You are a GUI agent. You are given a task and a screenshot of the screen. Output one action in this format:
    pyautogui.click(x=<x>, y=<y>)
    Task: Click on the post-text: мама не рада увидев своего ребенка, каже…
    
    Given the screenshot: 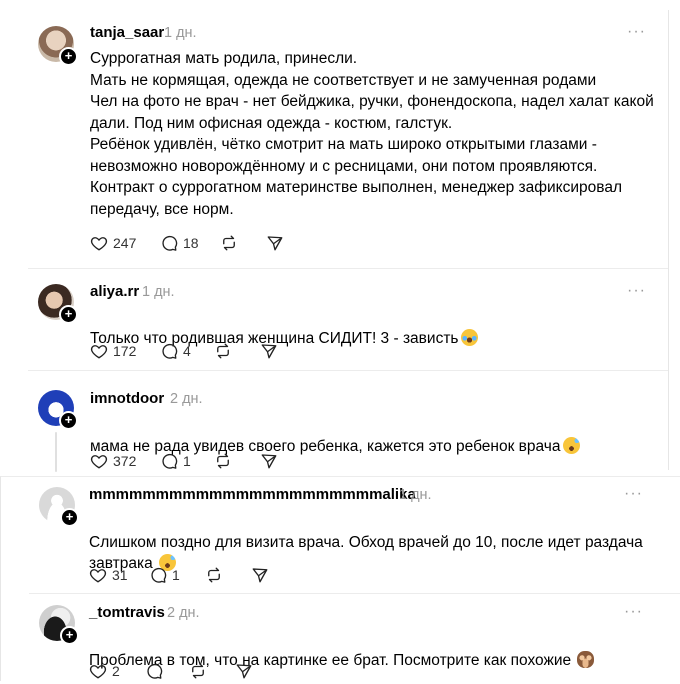 What is the action you would take?
    pyautogui.click(x=375, y=435)
    